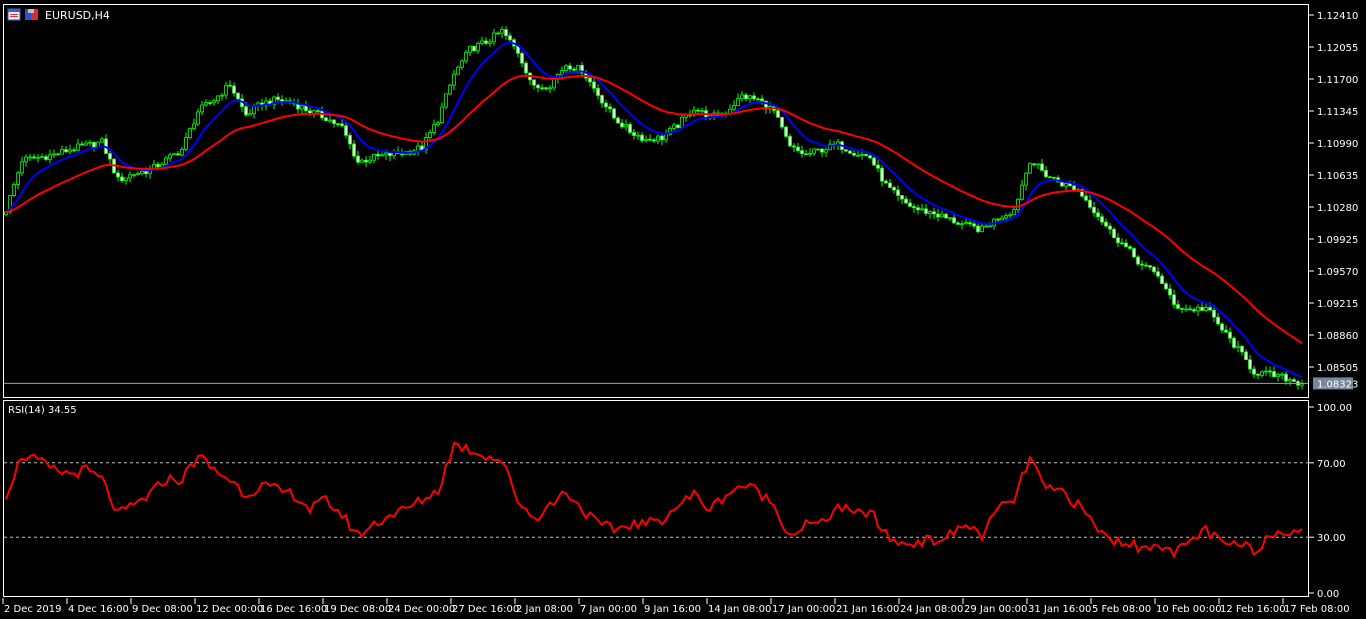 This screenshot has width=1366, height=619. I want to click on chart-window-icon, so click(14, 14).